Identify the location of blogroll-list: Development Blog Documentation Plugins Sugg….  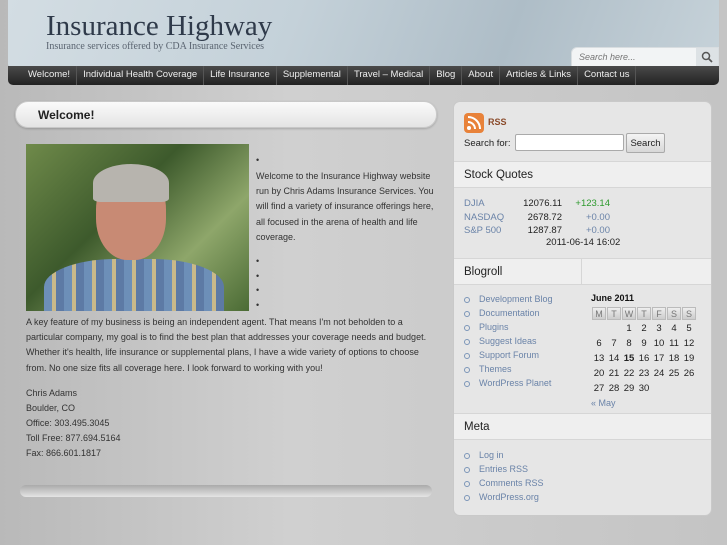
(508, 341).